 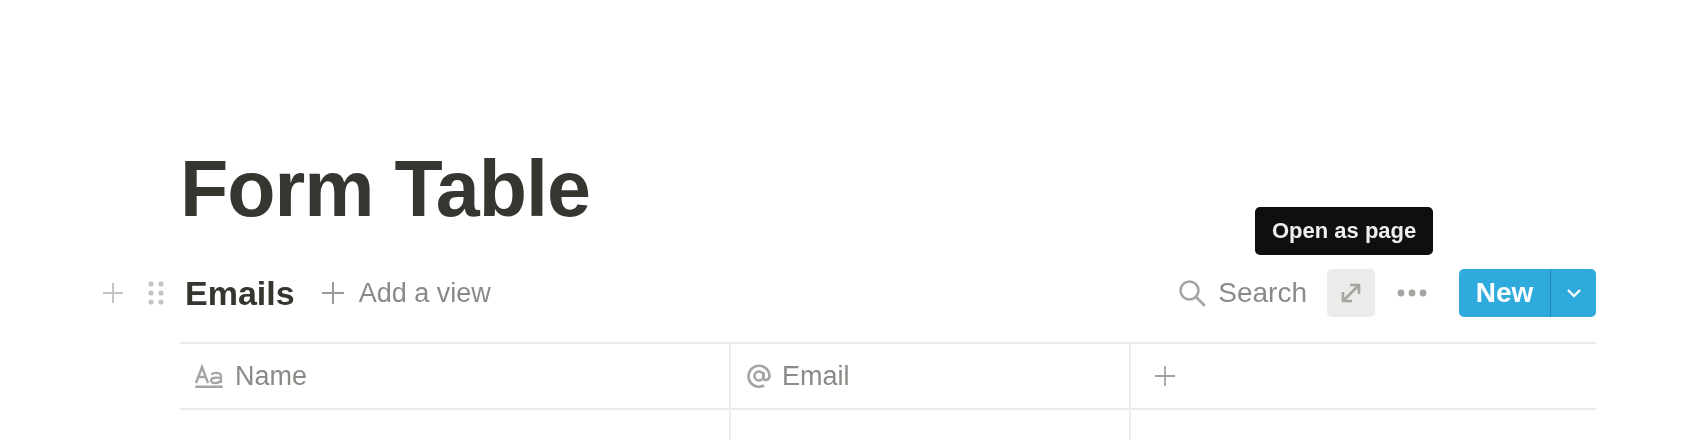 What do you see at coordinates (210, 376) in the screenshot?
I see `text-property-icon` at bounding box center [210, 376].